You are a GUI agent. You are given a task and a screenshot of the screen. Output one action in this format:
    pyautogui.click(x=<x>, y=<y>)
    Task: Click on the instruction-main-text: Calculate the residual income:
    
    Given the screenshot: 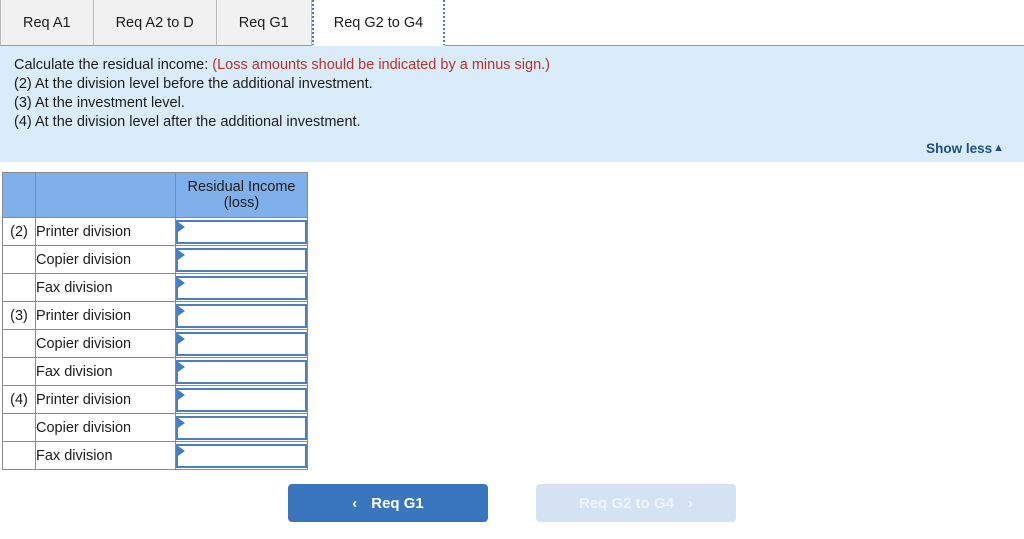 What is the action you would take?
    pyautogui.click(x=111, y=65)
    